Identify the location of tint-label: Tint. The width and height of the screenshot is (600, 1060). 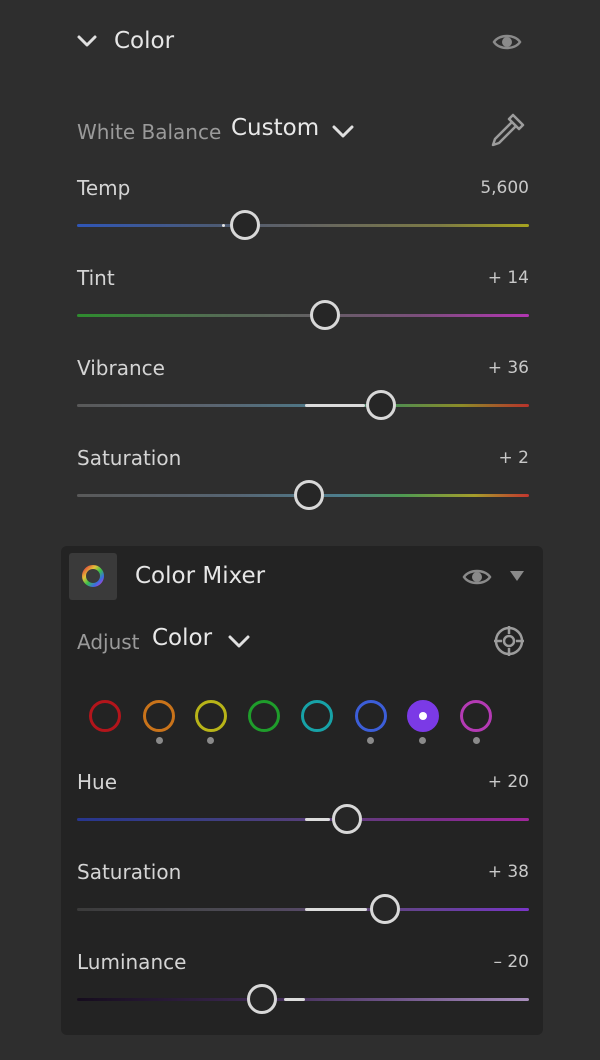
(96, 278).